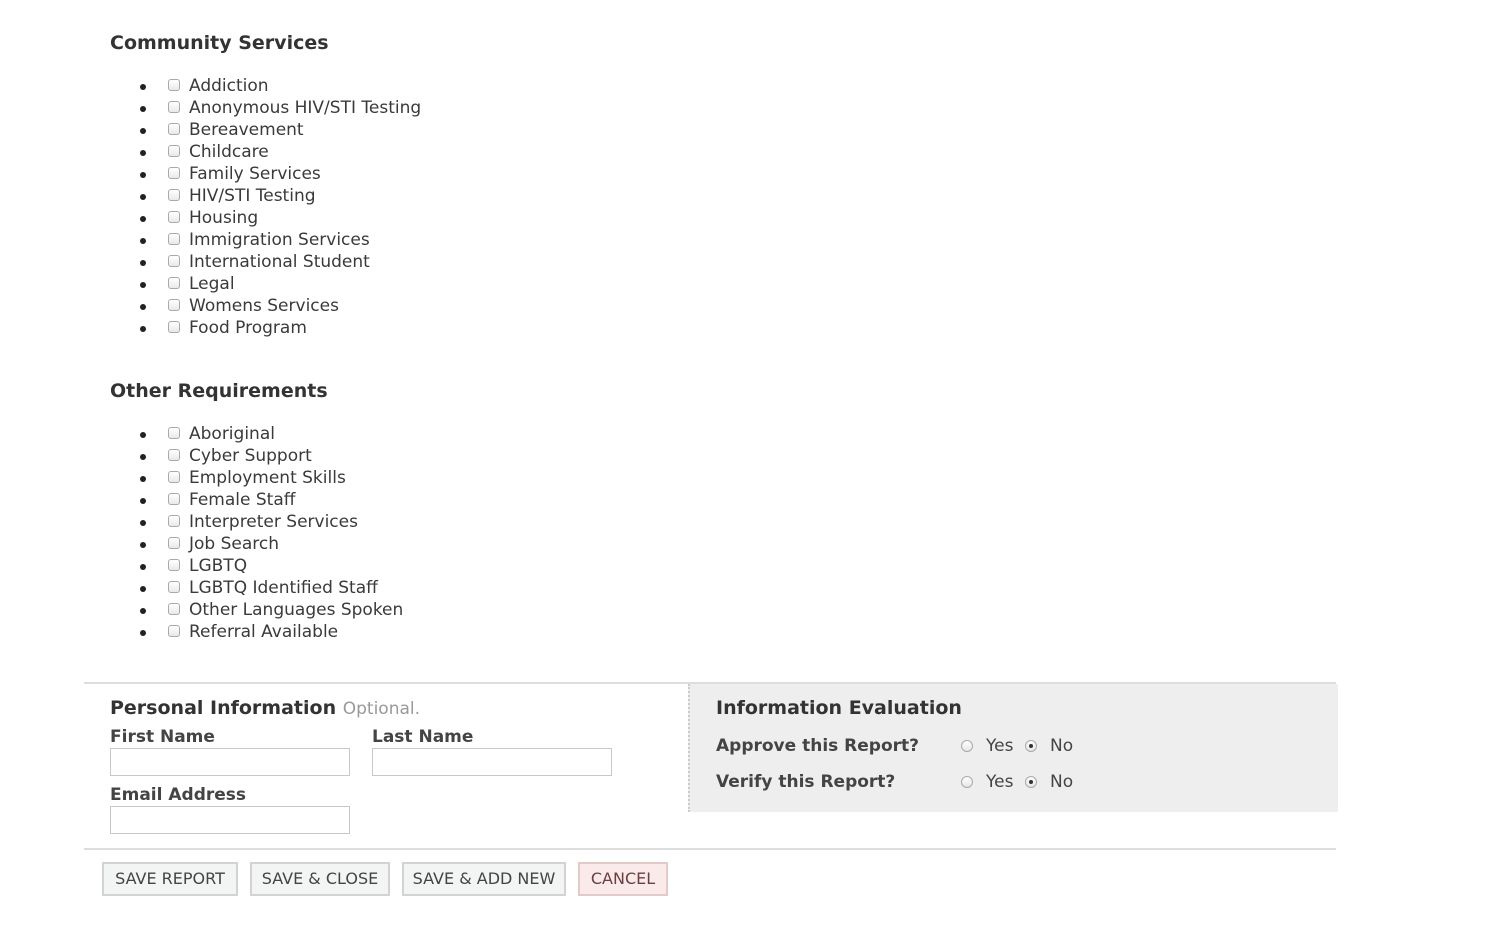 Image resolution: width=1494 pixels, height=950 pixels. I want to click on list-item: Family Services, so click(265, 174).